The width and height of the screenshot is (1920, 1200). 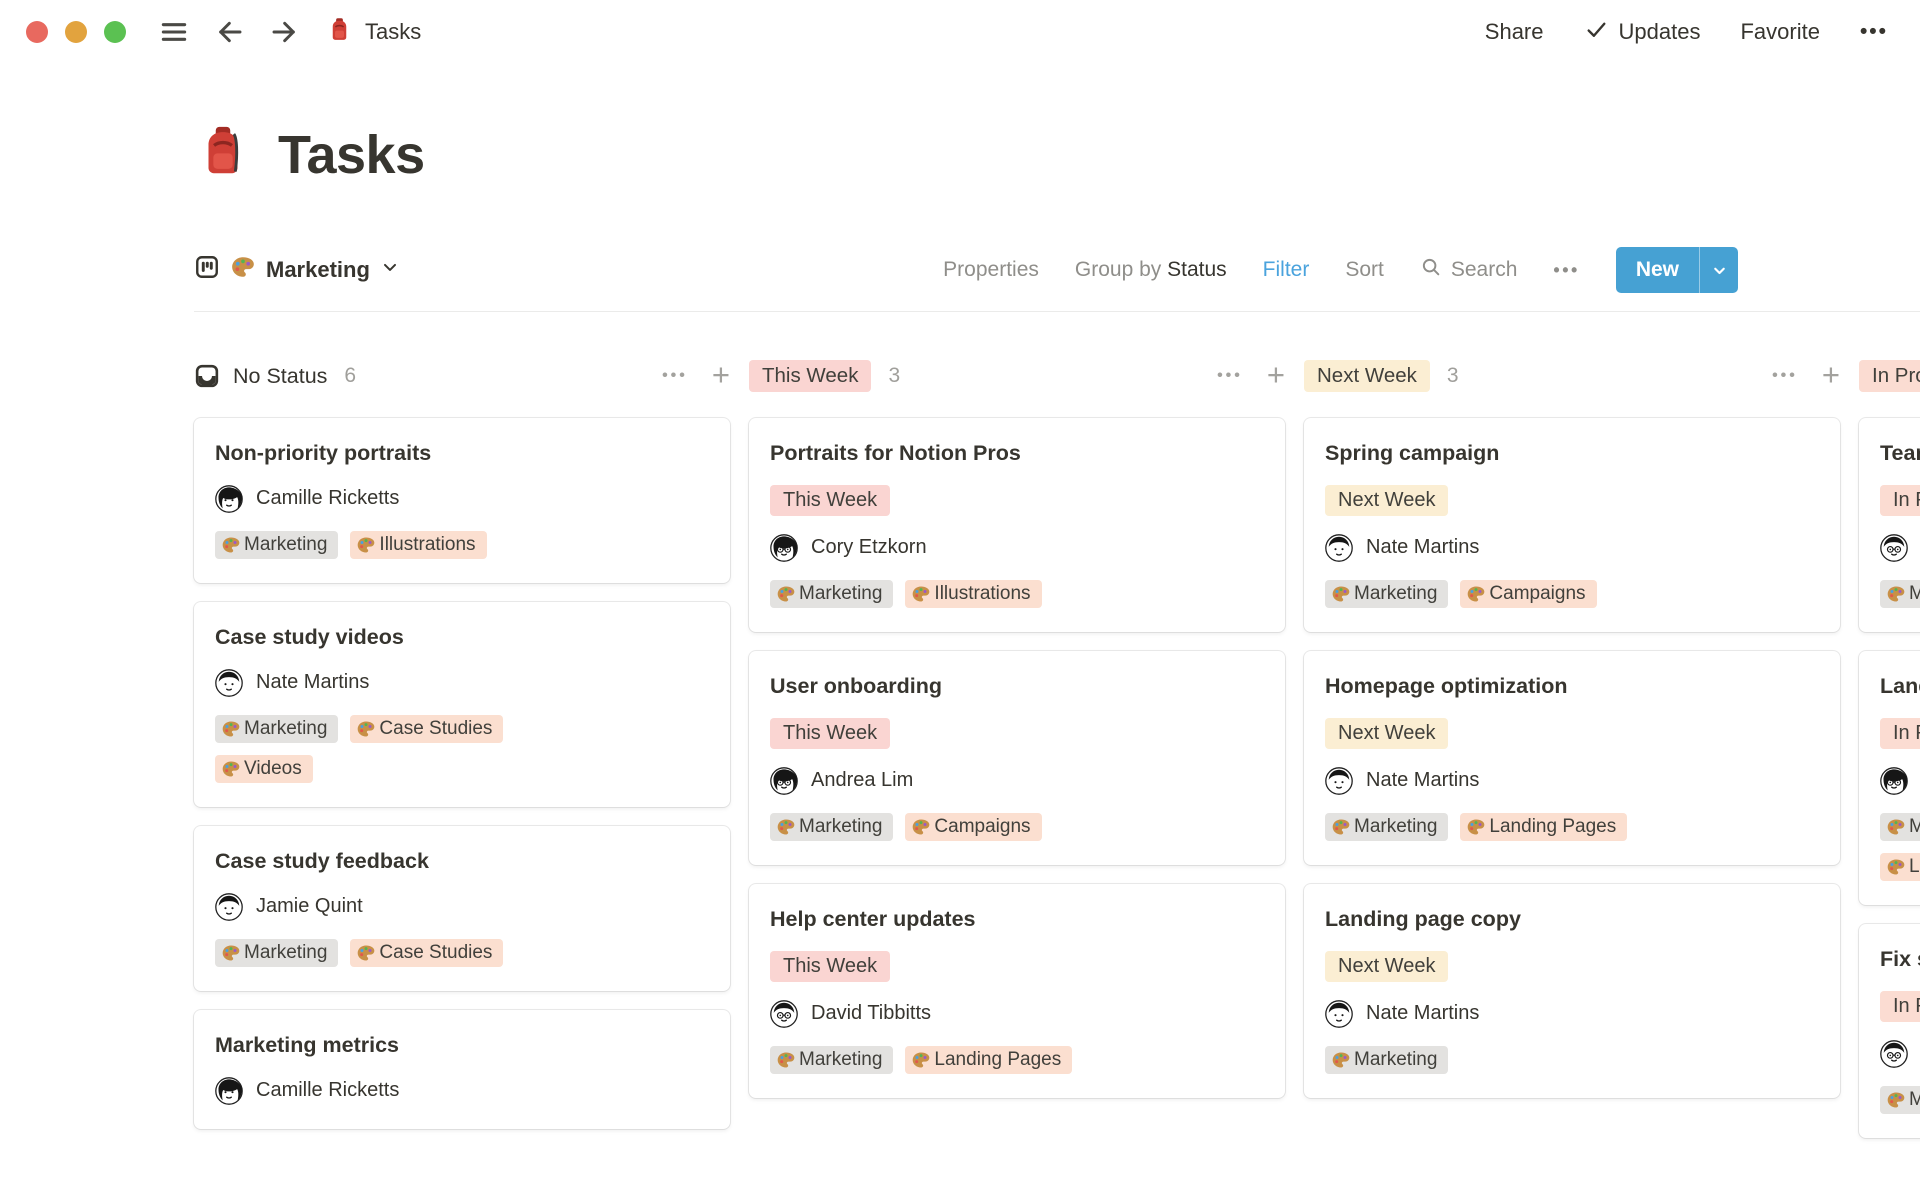 I want to click on properties-button: Properties, so click(x=991, y=270).